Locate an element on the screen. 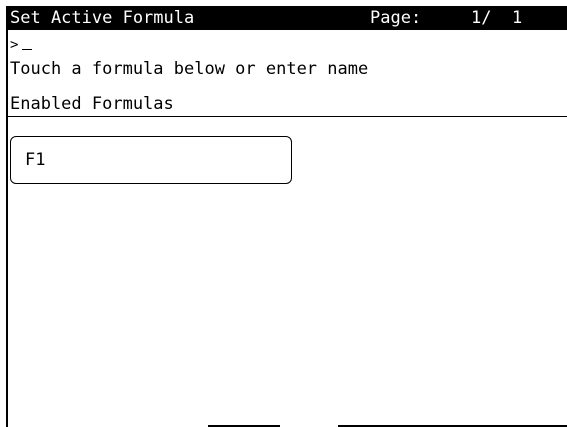 The width and height of the screenshot is (567, 427). section-title: Enabled Formulas is located at coordinates (92, 104).